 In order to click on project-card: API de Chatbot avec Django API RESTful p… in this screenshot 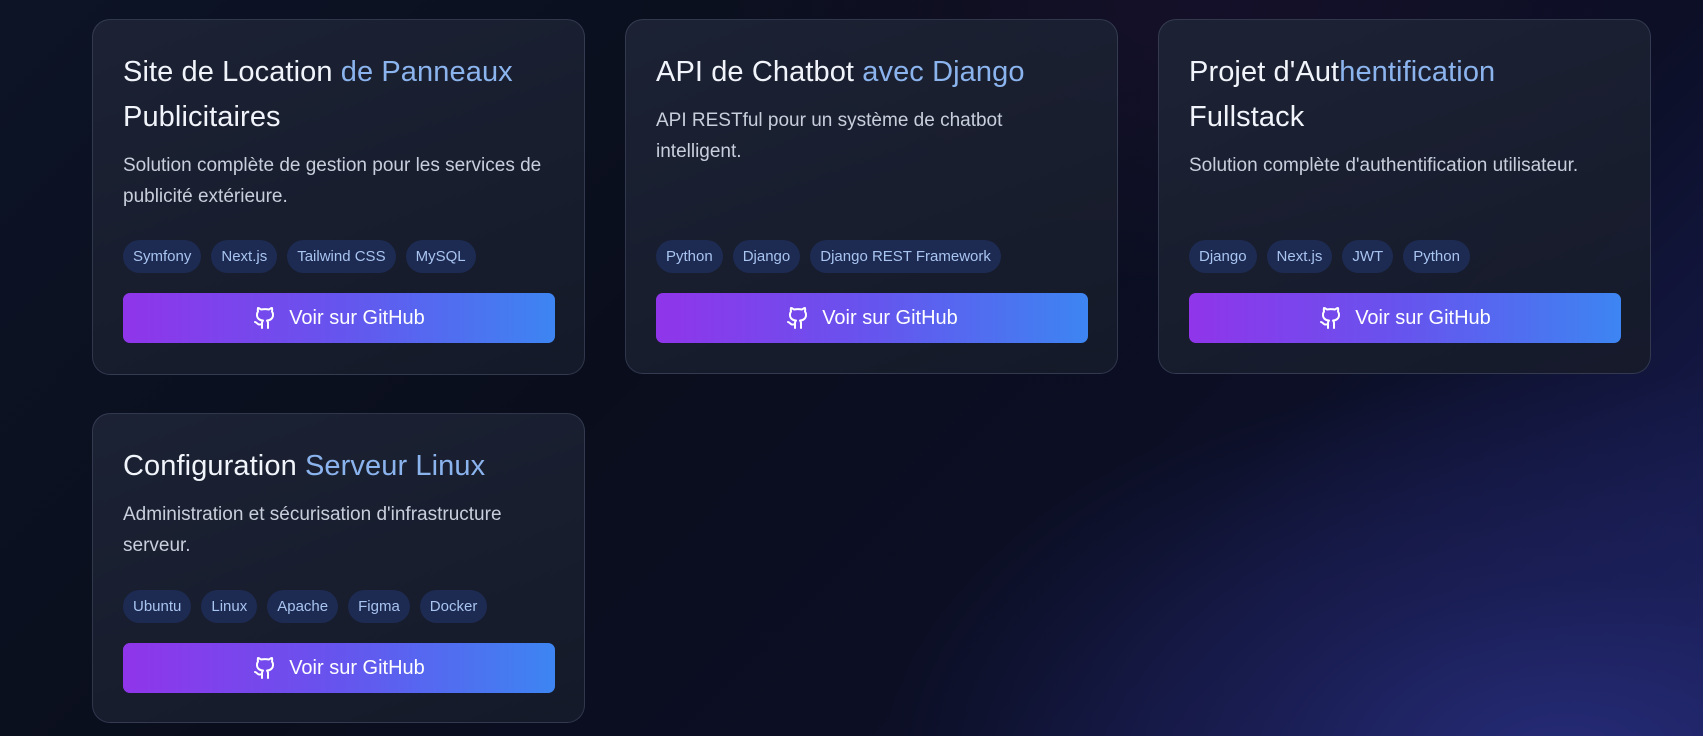, I will do `click(871, 196)`.